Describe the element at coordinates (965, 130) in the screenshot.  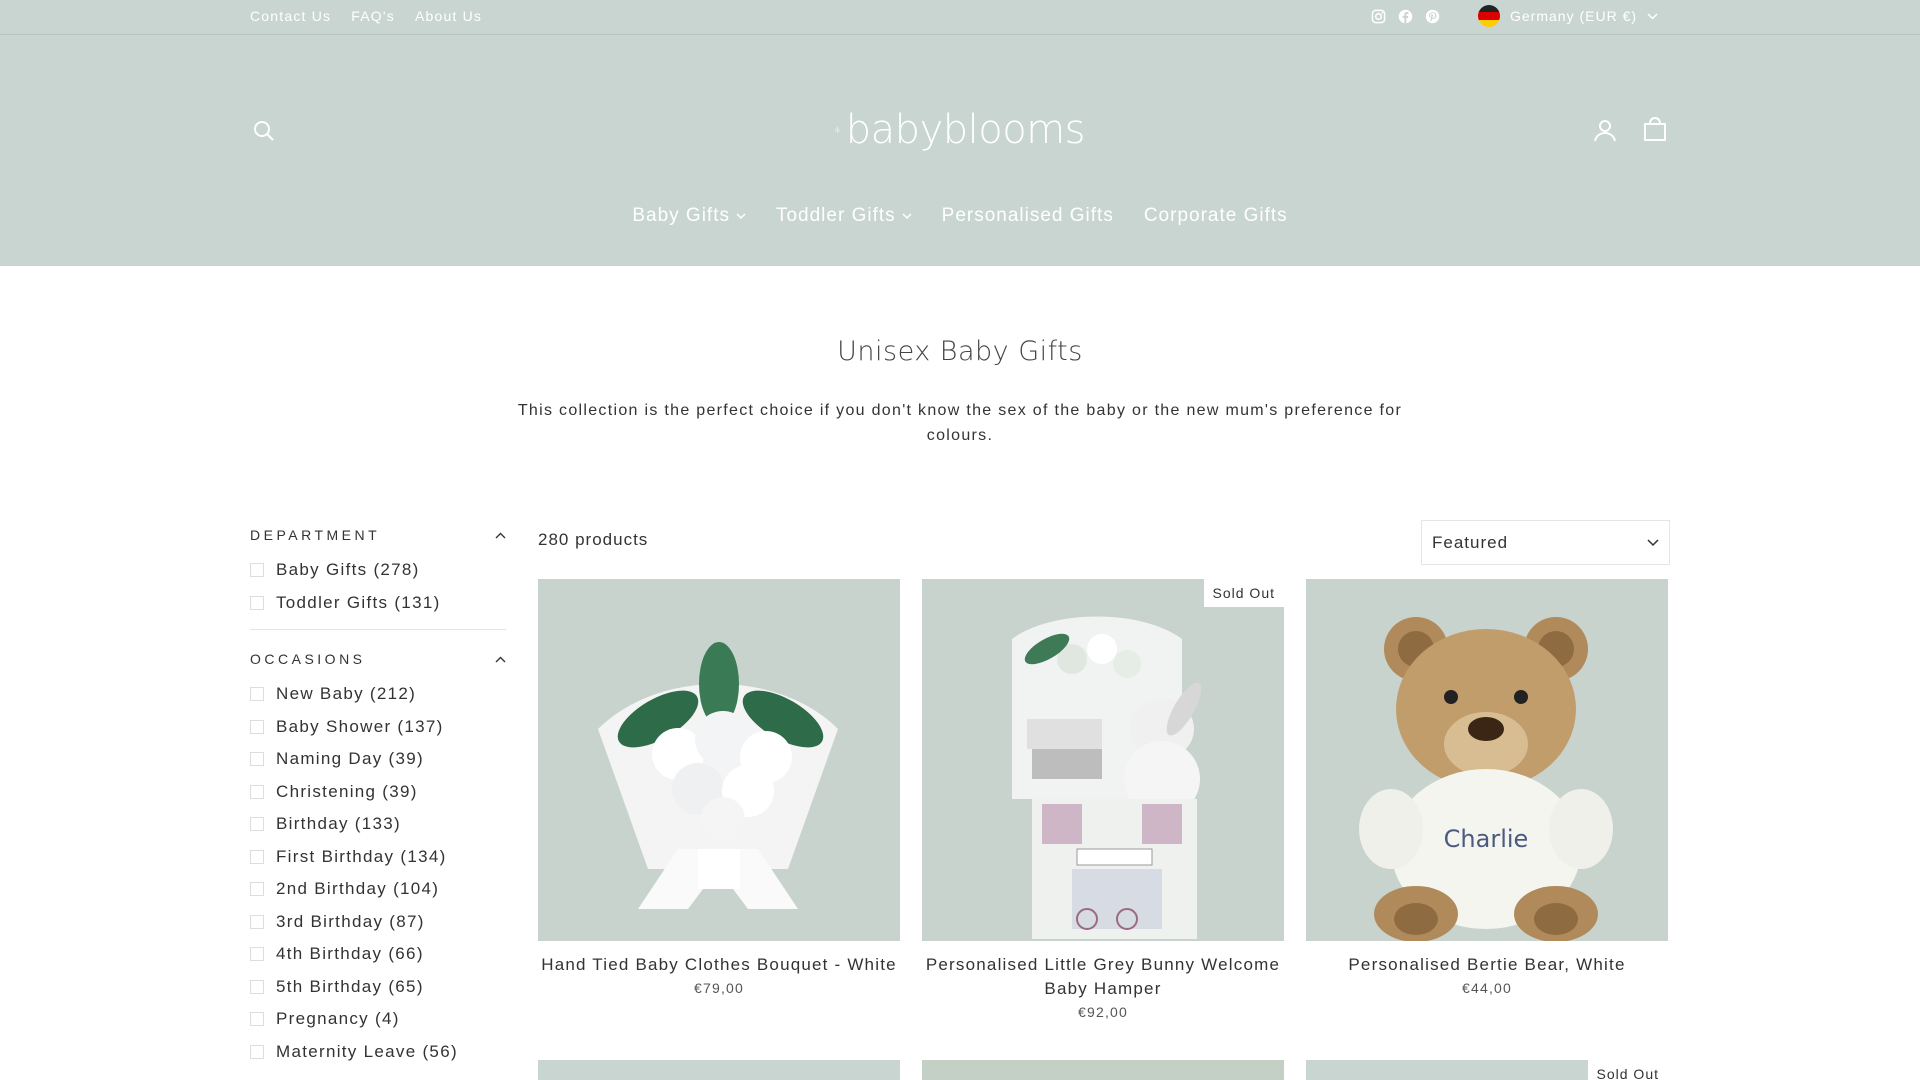
I see `logo-text: babyblooms` at that location.